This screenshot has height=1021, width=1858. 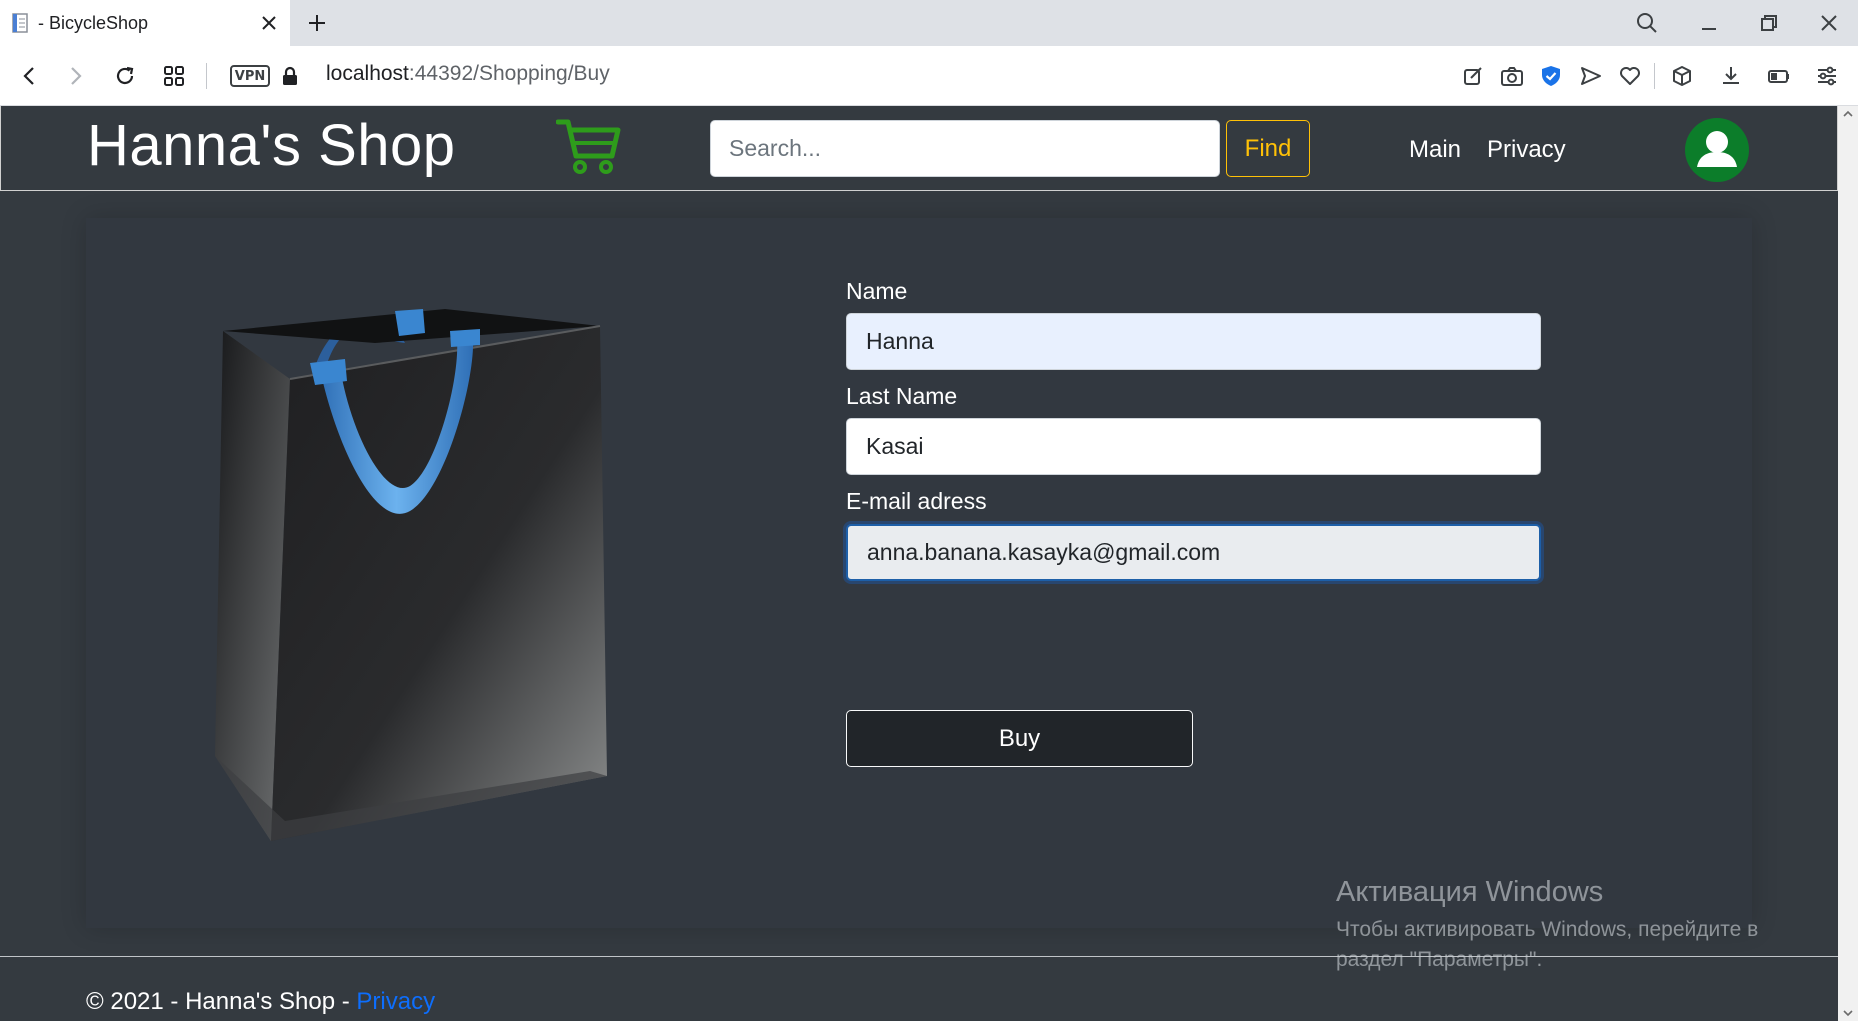 I want to click on page-favicon-icon, so click(x=21, y=23).